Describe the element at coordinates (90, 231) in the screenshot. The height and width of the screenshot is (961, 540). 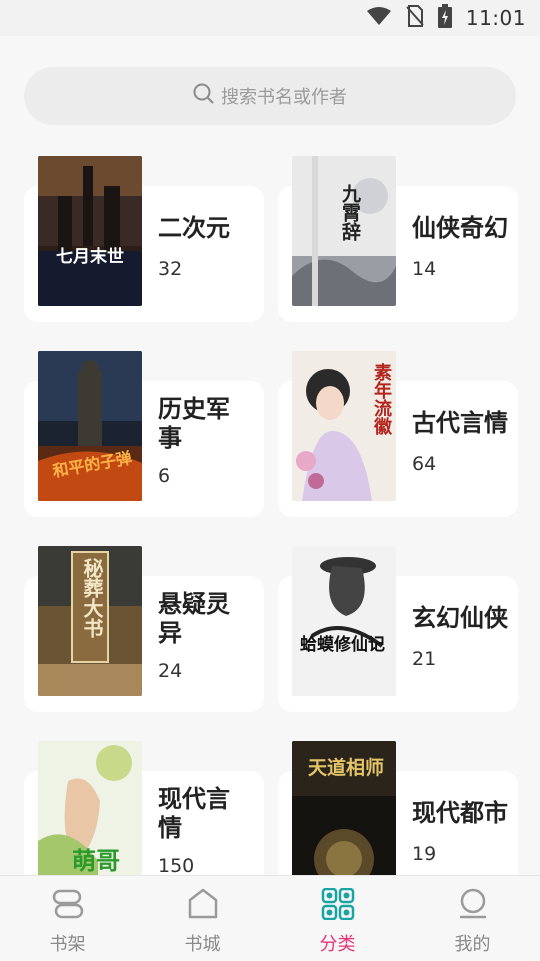
I see `book-cover: 七月末世` at that location.